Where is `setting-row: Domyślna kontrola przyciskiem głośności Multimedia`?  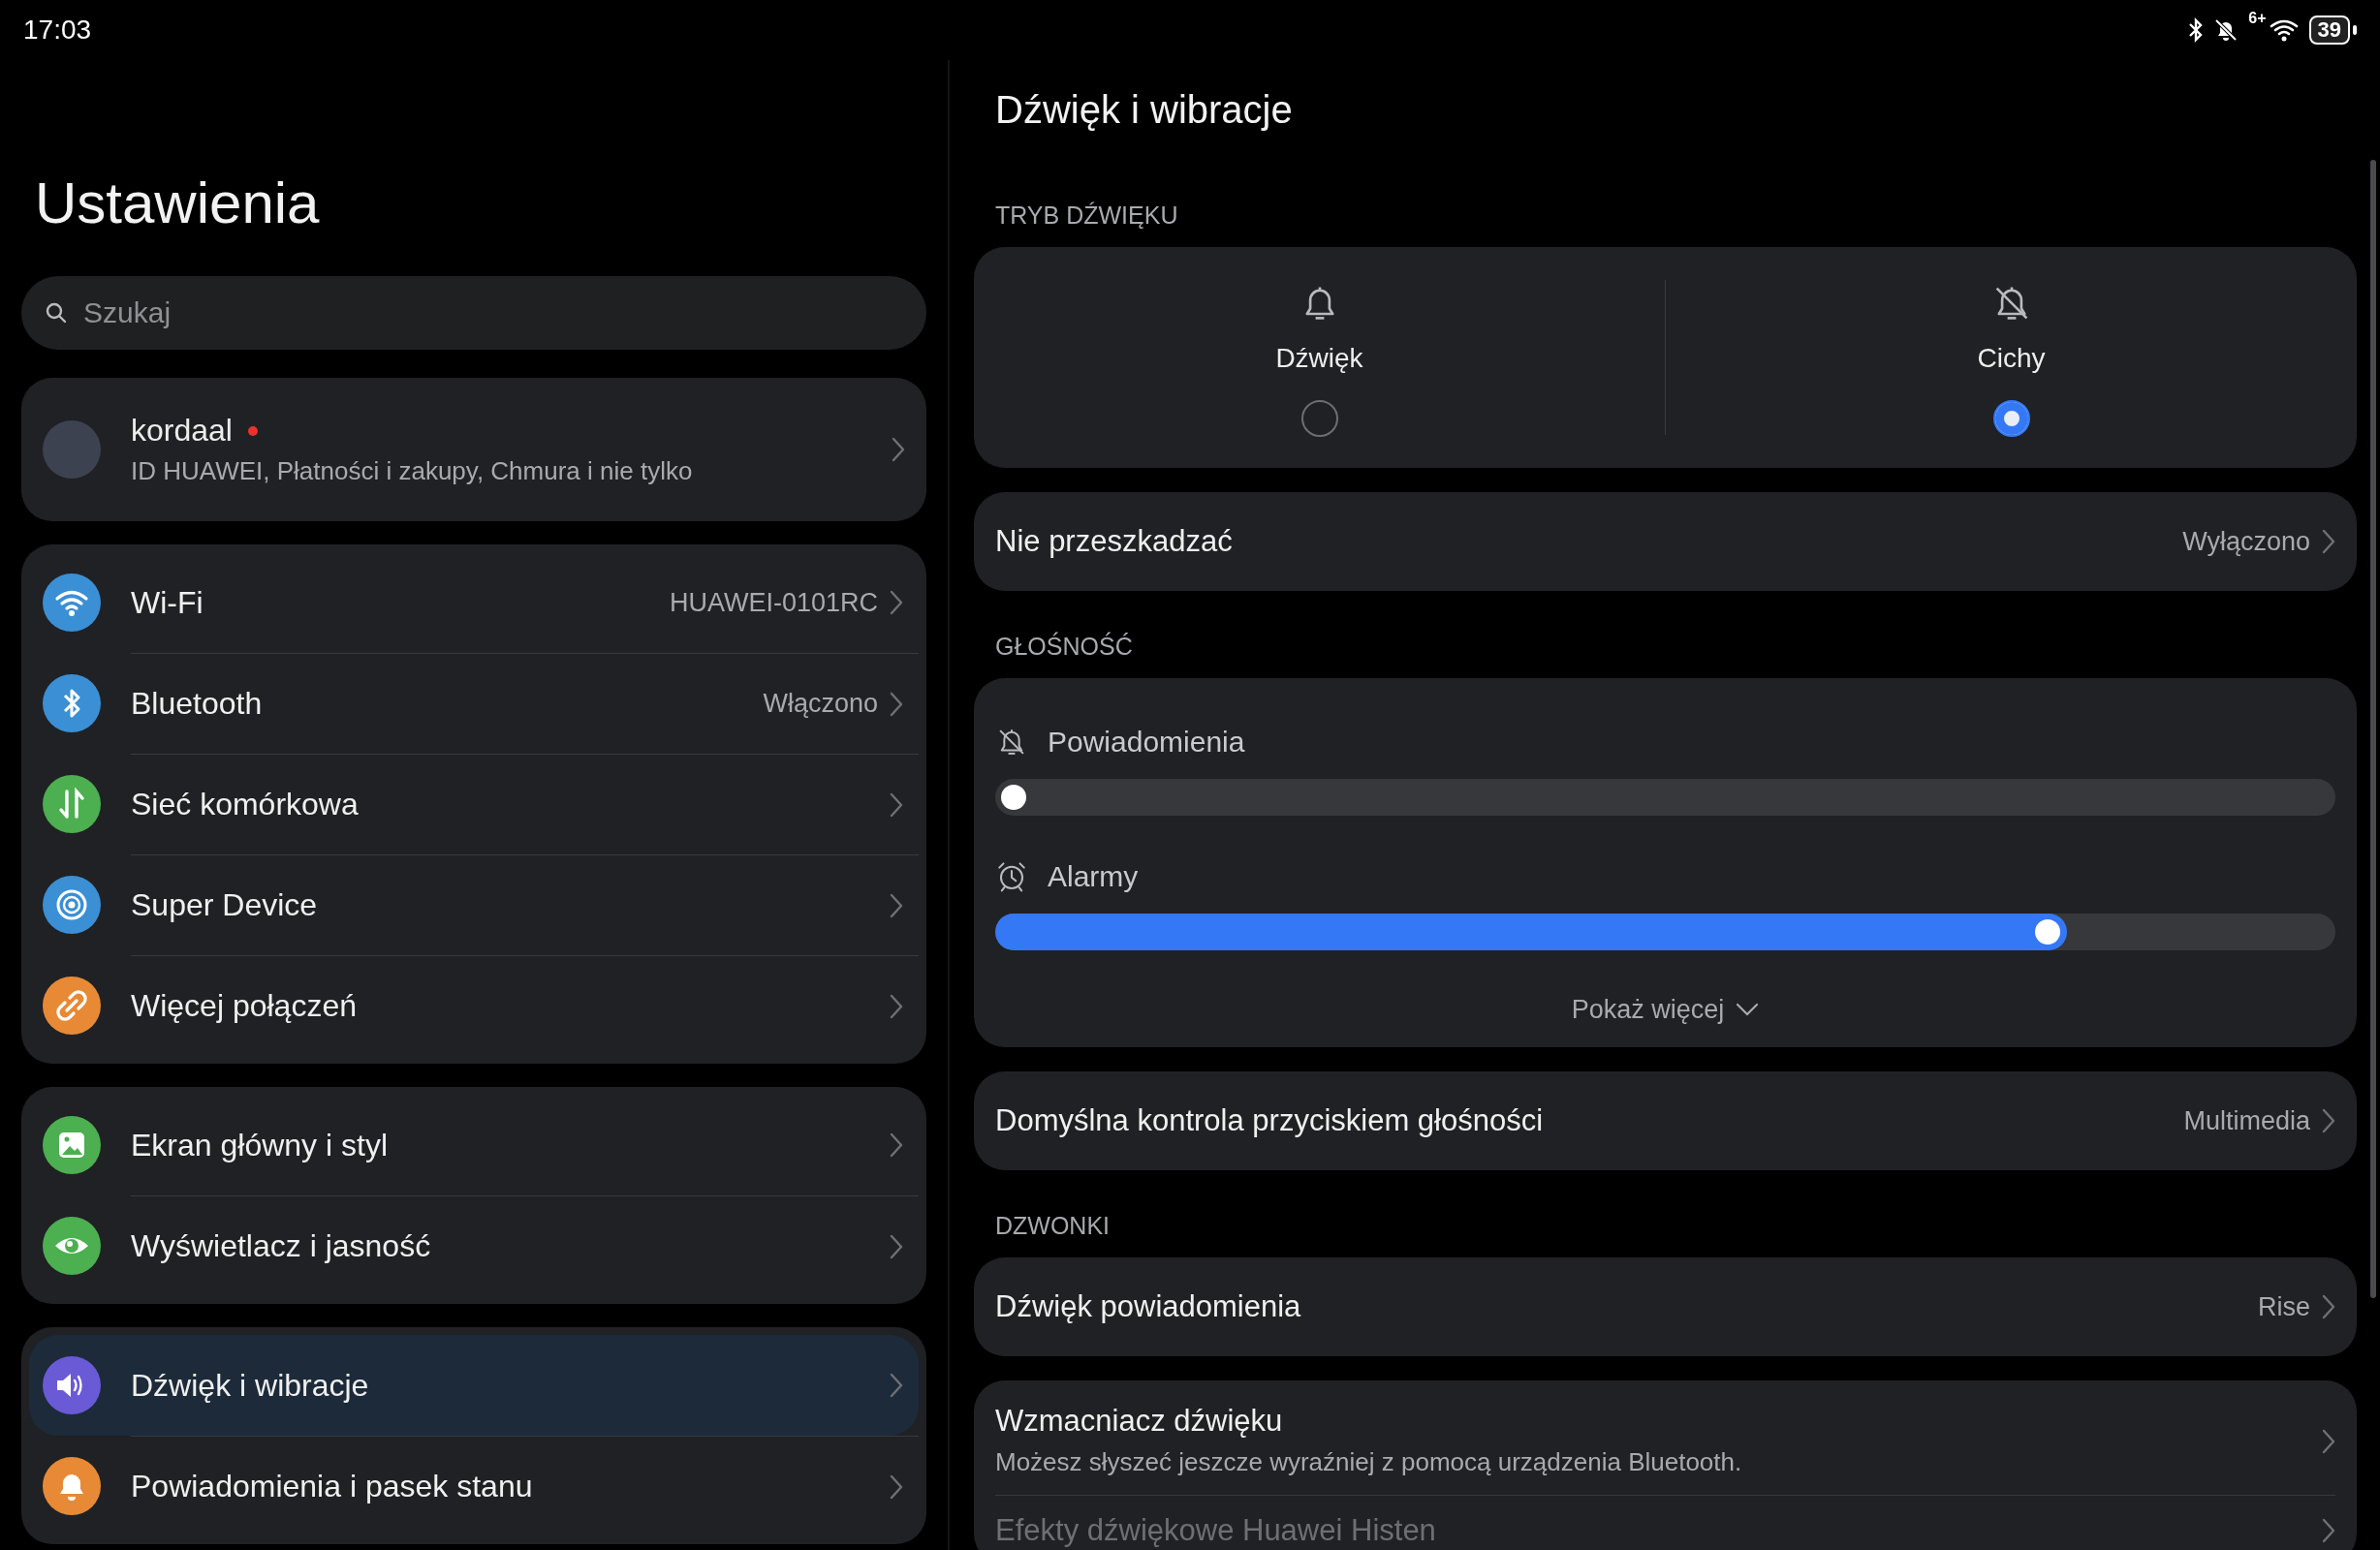
setting-row: Domyślna kontrola przyciskiem głośności Multimedia is located at coordinates (1666, 1120).